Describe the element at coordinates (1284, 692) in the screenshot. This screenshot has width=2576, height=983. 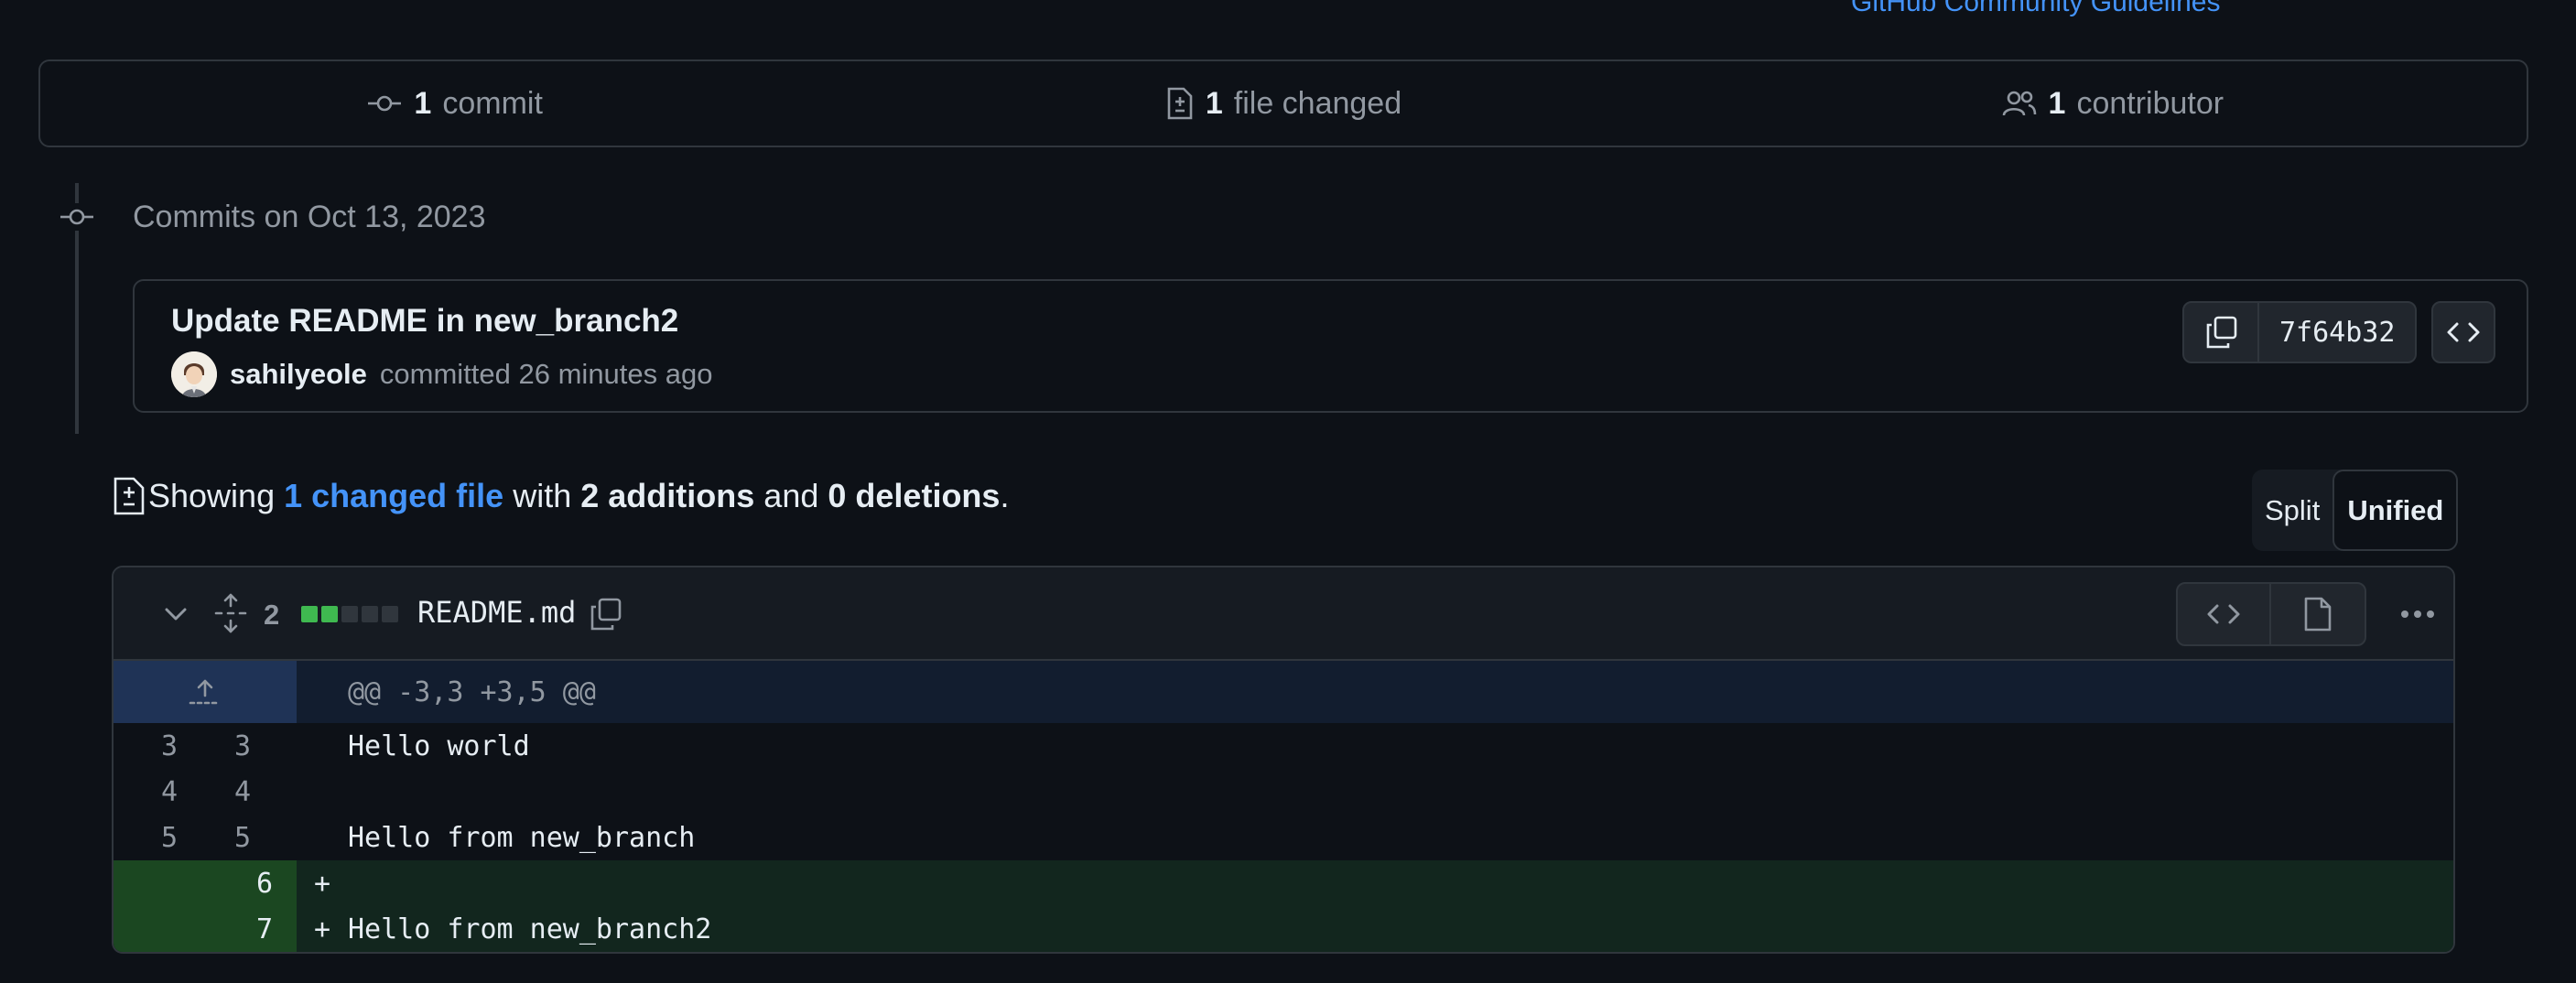
I see `hunk-row: @@ -3,3 +3,5 @@` at that location.